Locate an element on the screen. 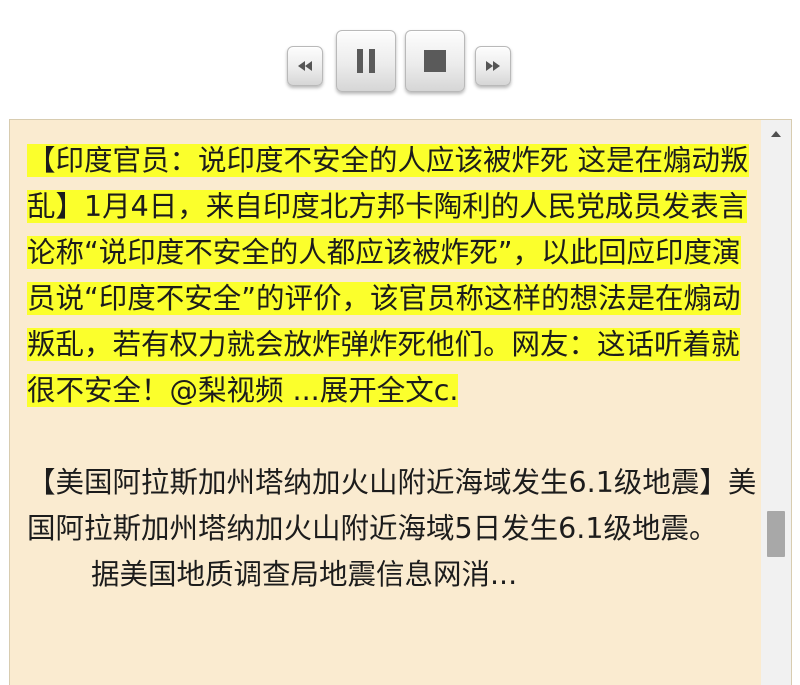 The width and height of the screenshot is (800, 685). chevron-up-icon is located at coordinates (776, 134).